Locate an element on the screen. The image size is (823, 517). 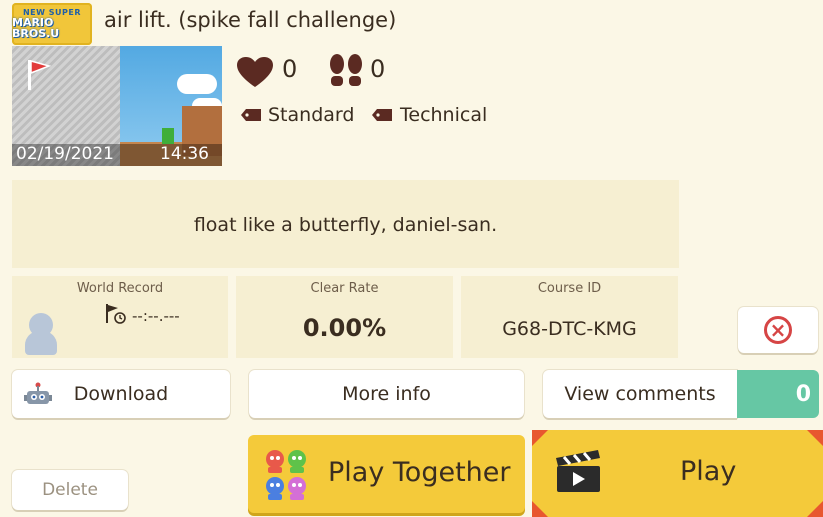
course-description: float like a butterfly, daniel-san. is located at coordinates (345, 225).